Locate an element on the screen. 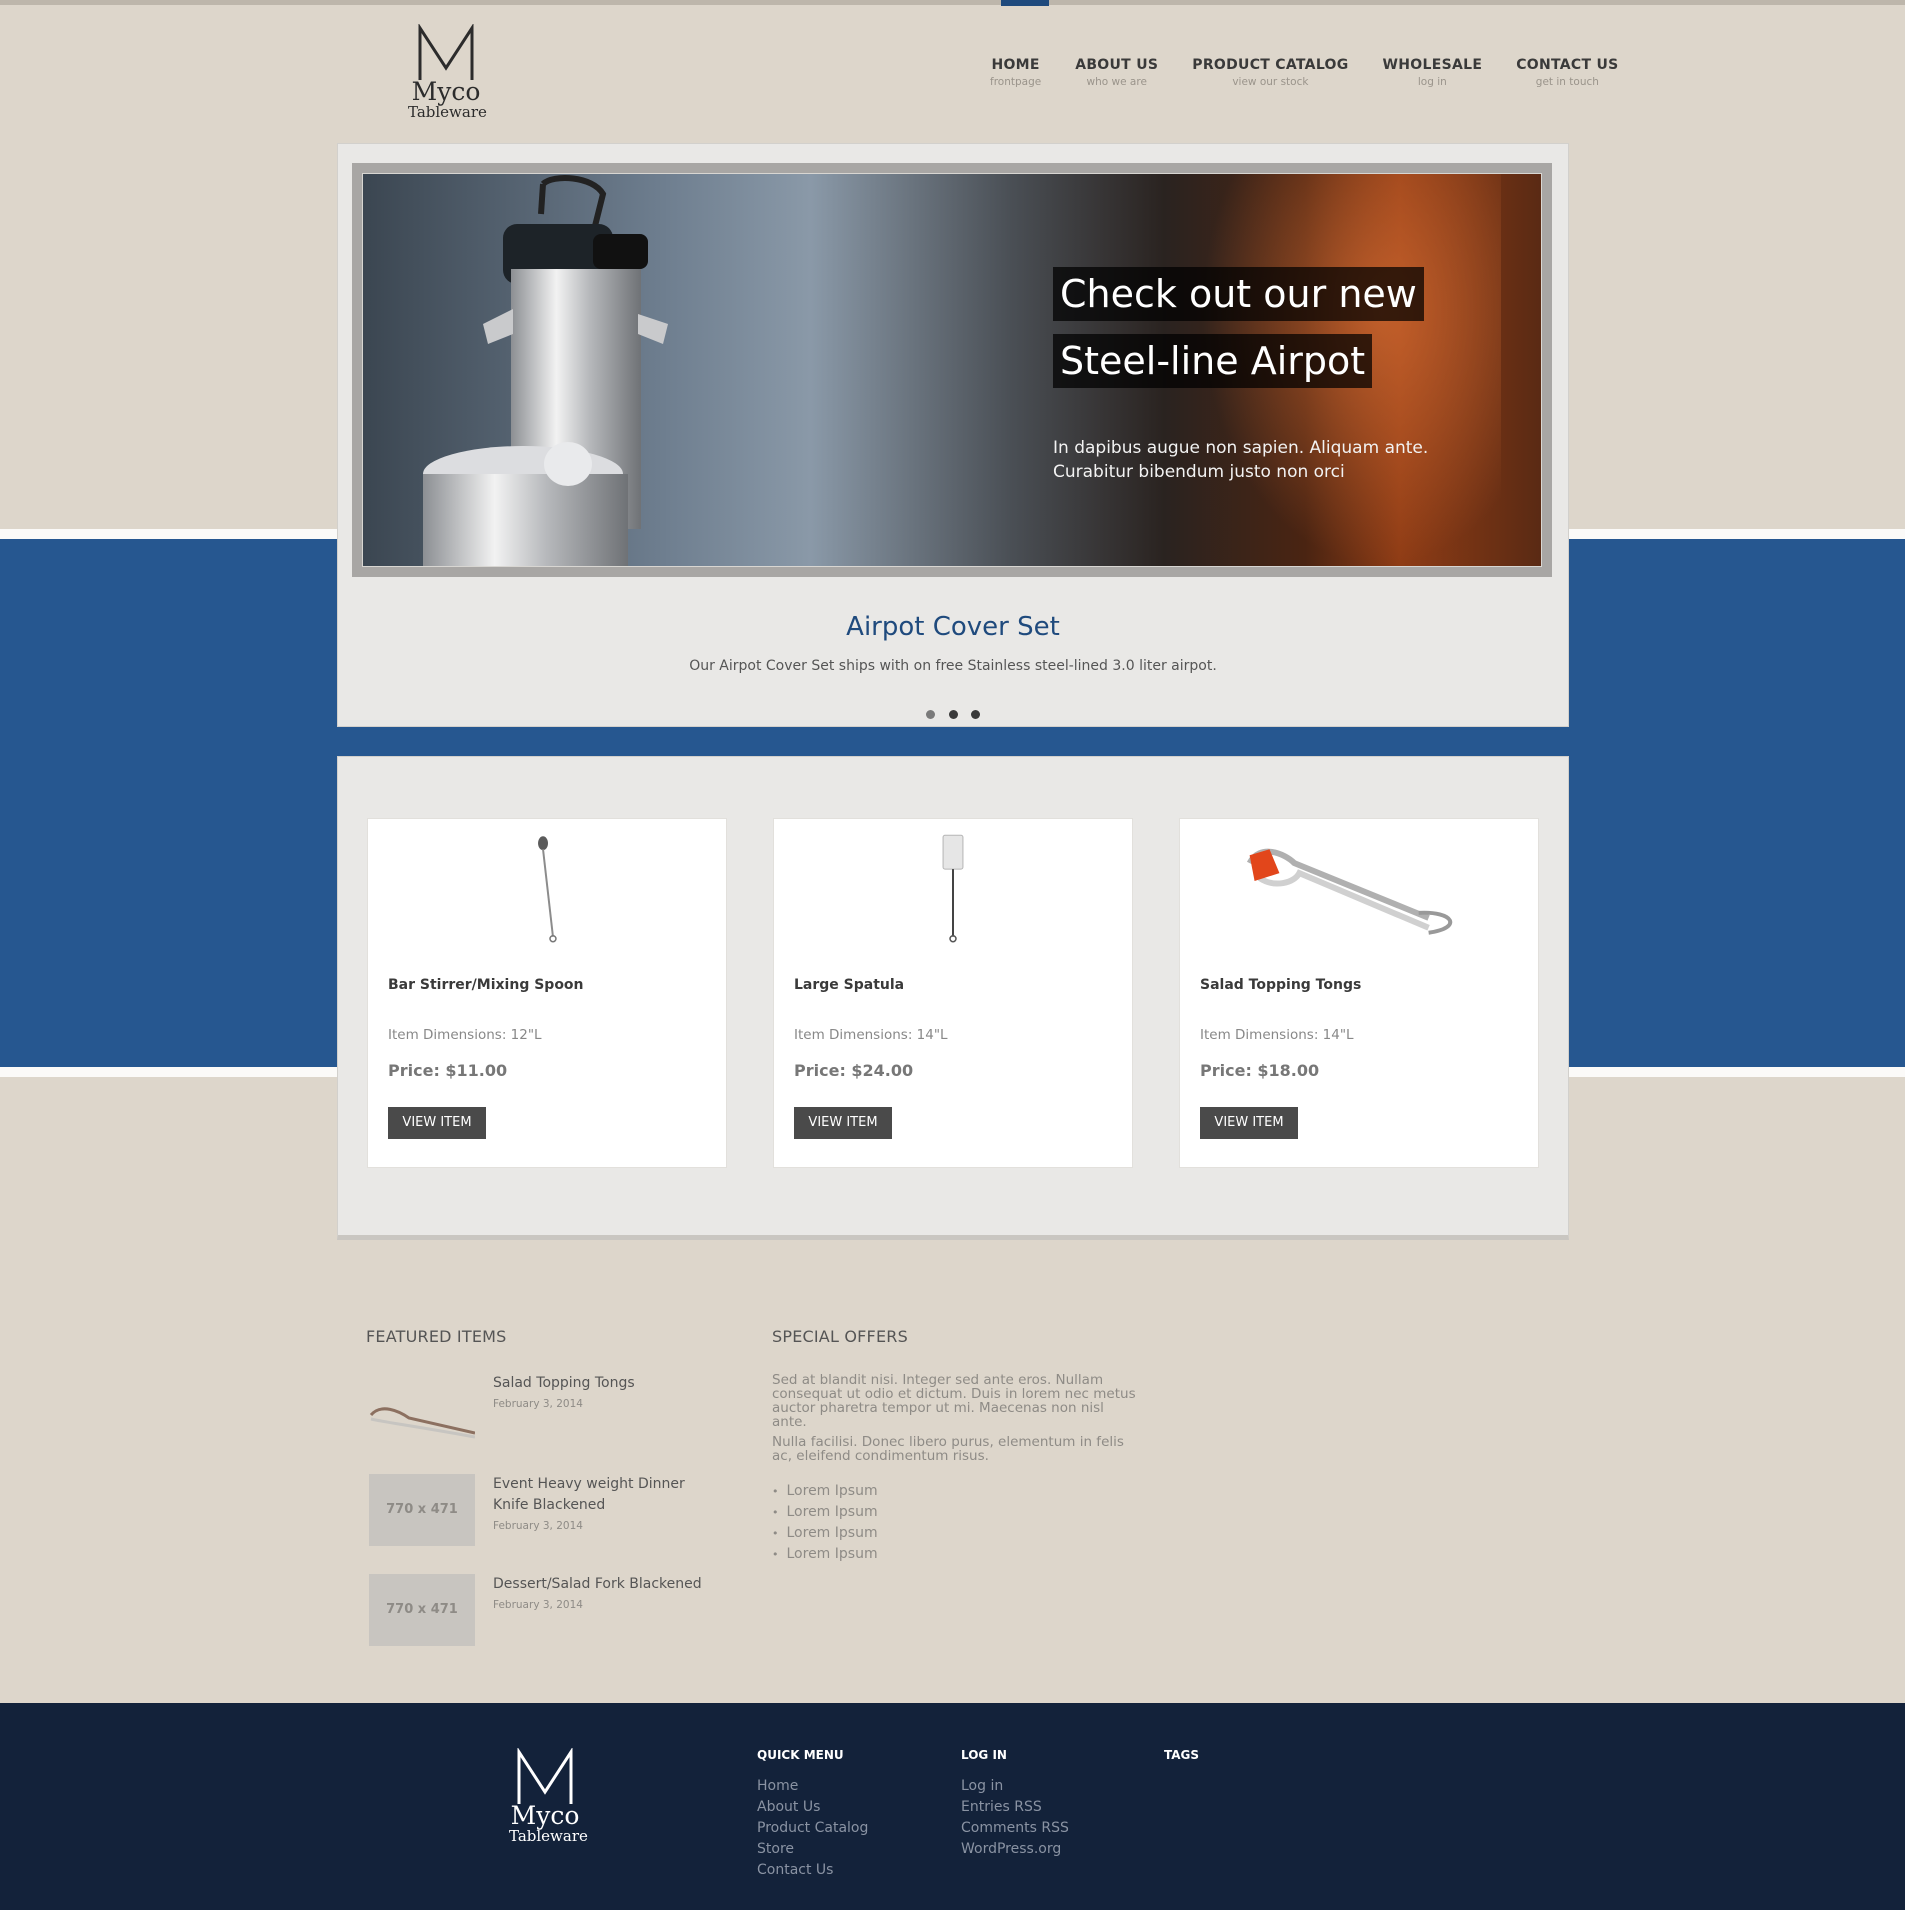 The height and width of the screenshot is (1910, 1905). slider-dots is located at coordinates (953, 713).